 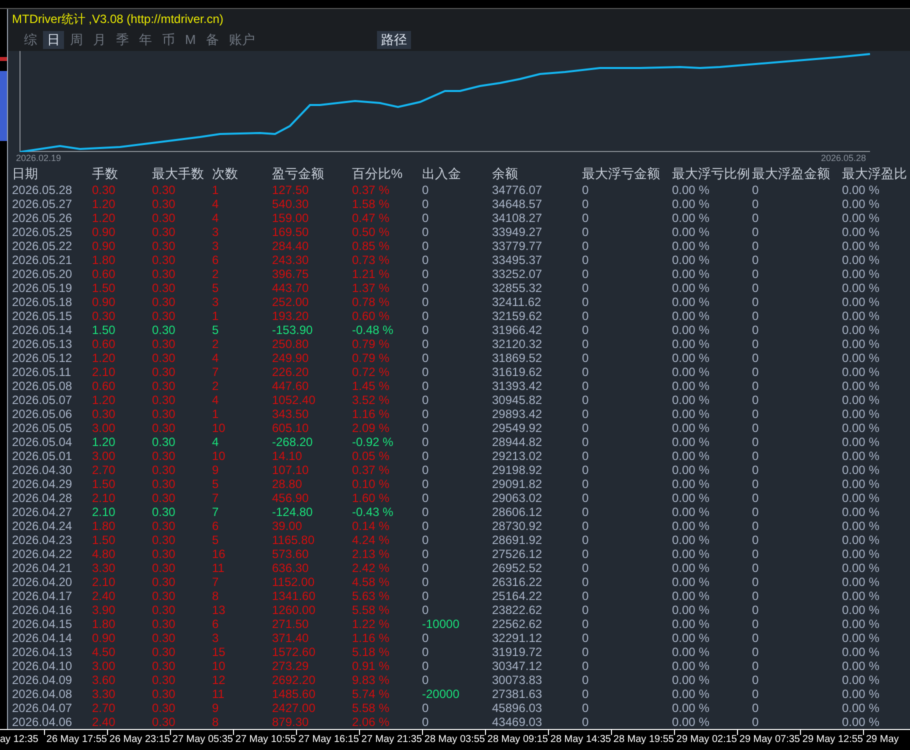 I want to click on table-cell-text: 0.14 %, so click(x=371, y=526).